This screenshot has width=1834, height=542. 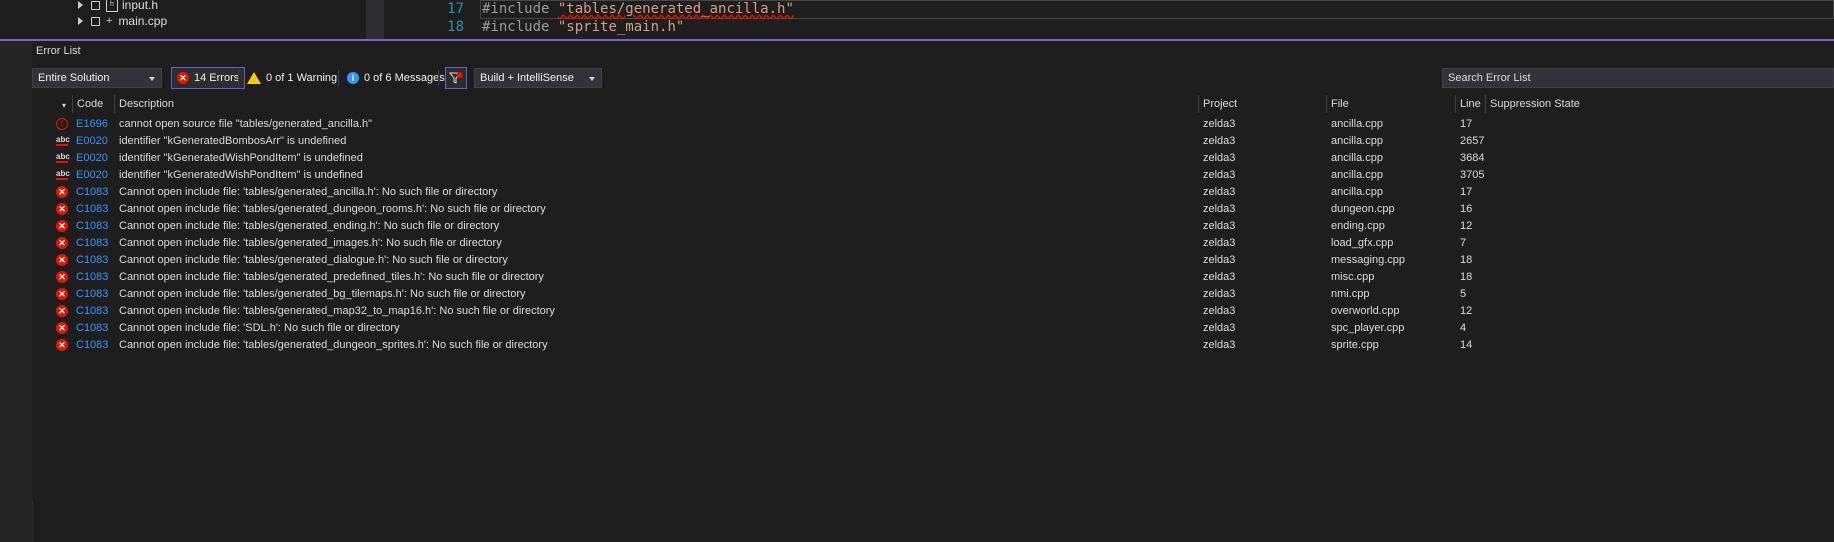 I want to click on line-number-gutter: 17 18, so click(x=424, y=19).